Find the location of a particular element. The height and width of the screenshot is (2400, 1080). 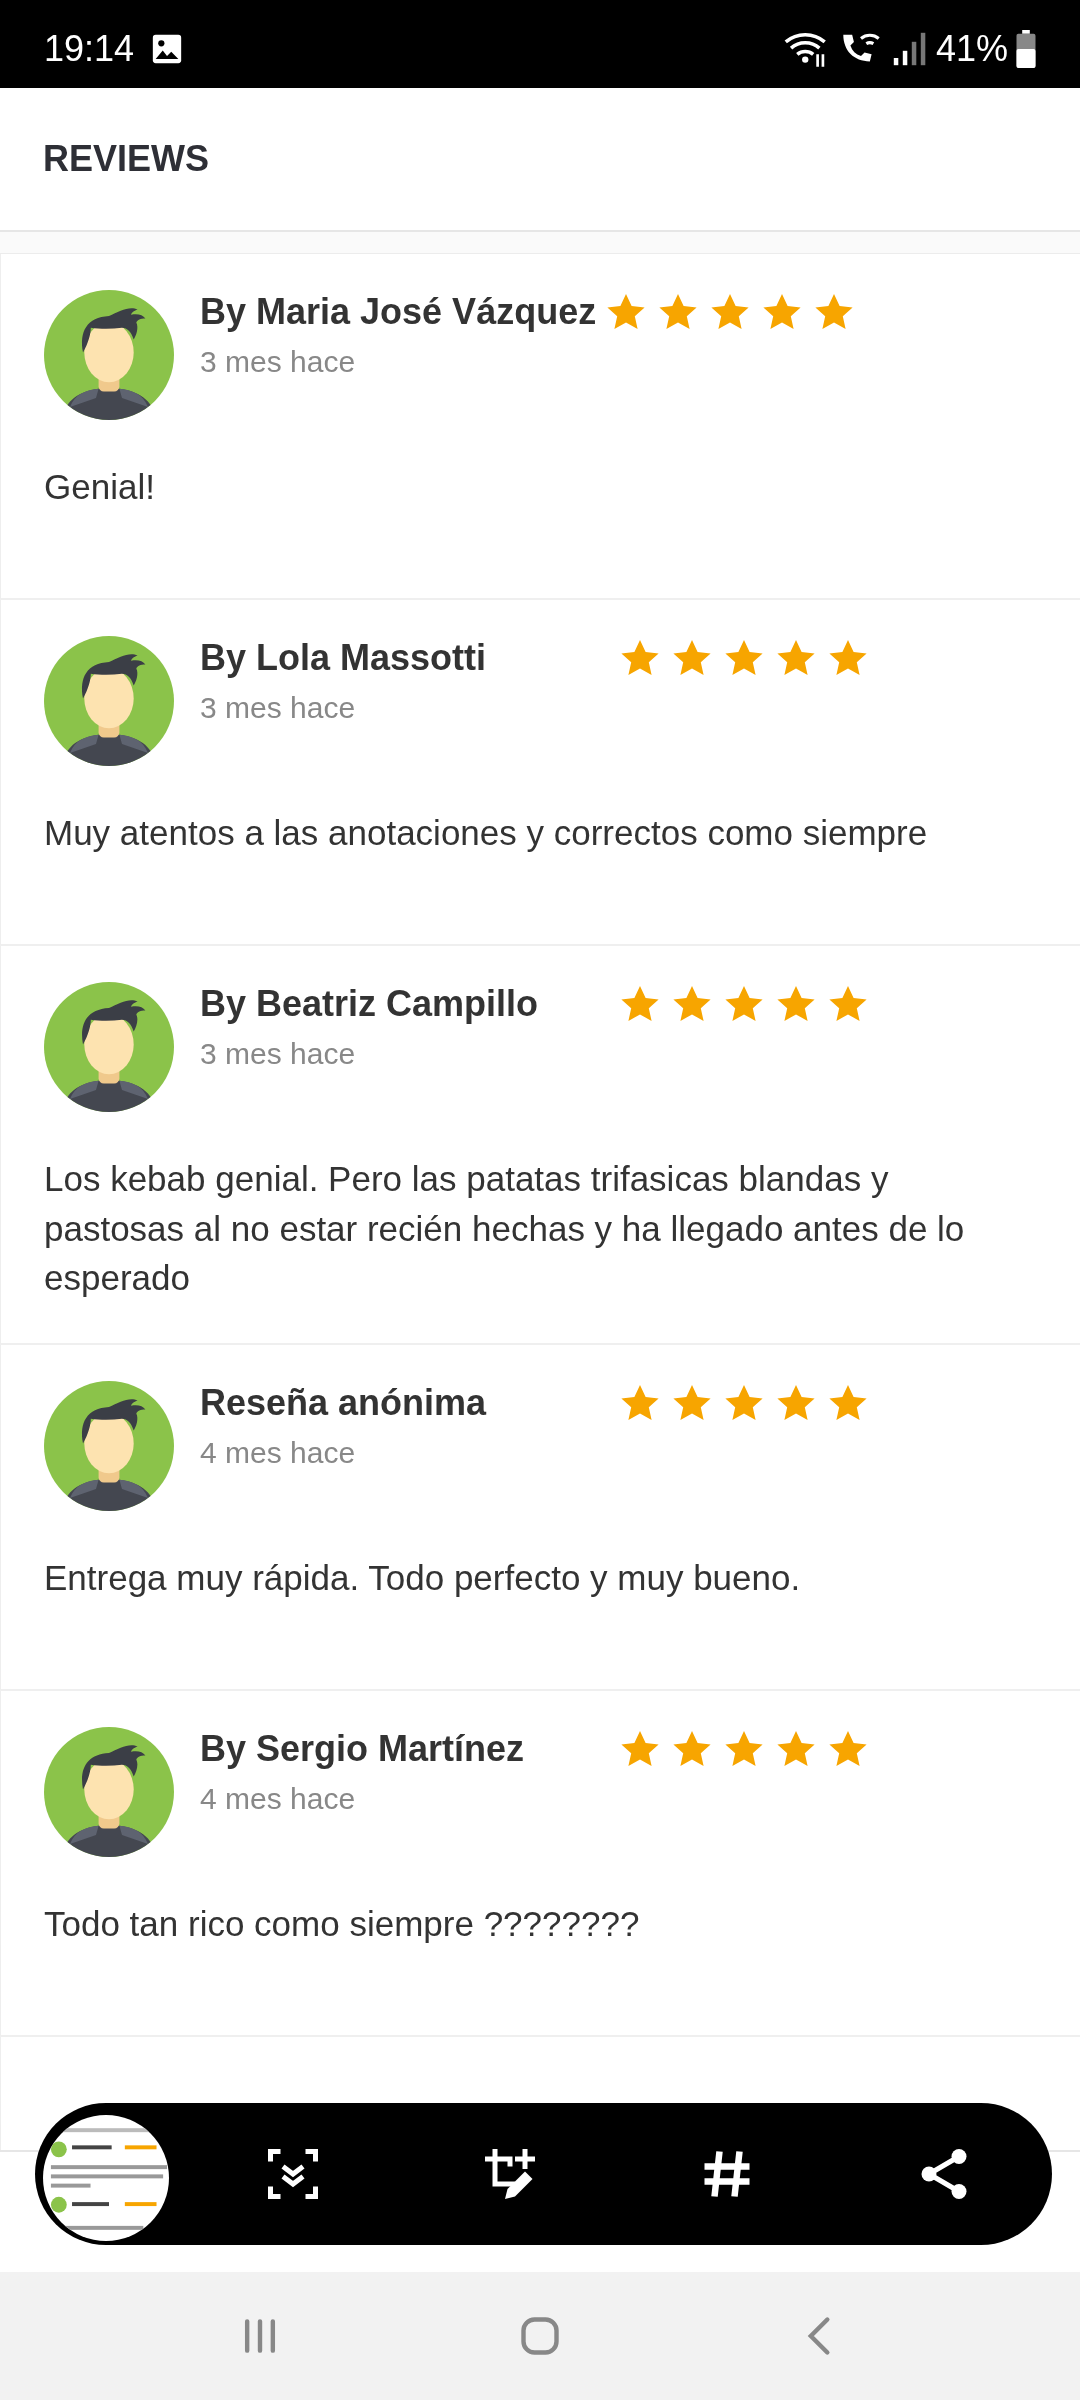

review-text: Genial! is located at coordinates (100, 487).